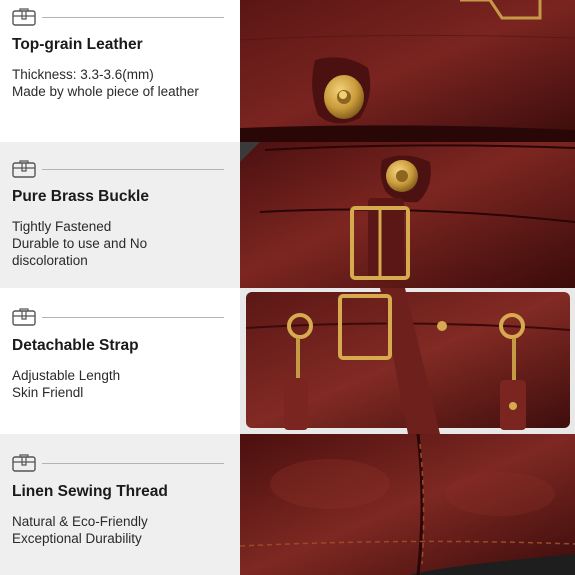 The width and height of the screenshot is (575, 575). Describe the element at coordinates (407, 71) in the screenshot. I see `leather-flap-photo` at that location.